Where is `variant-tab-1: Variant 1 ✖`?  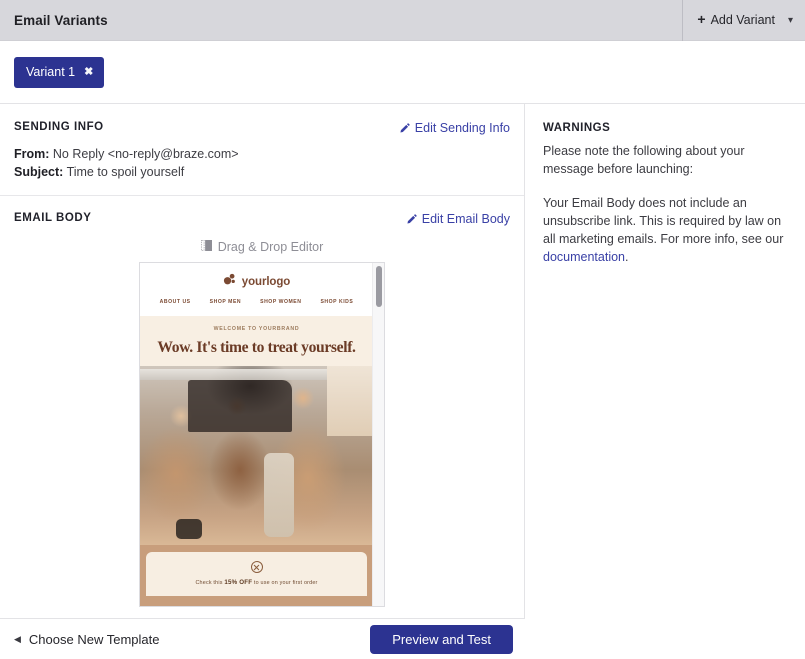
variant-tab-1: Variant 1 ✖ is located at coordinates (59, 72).